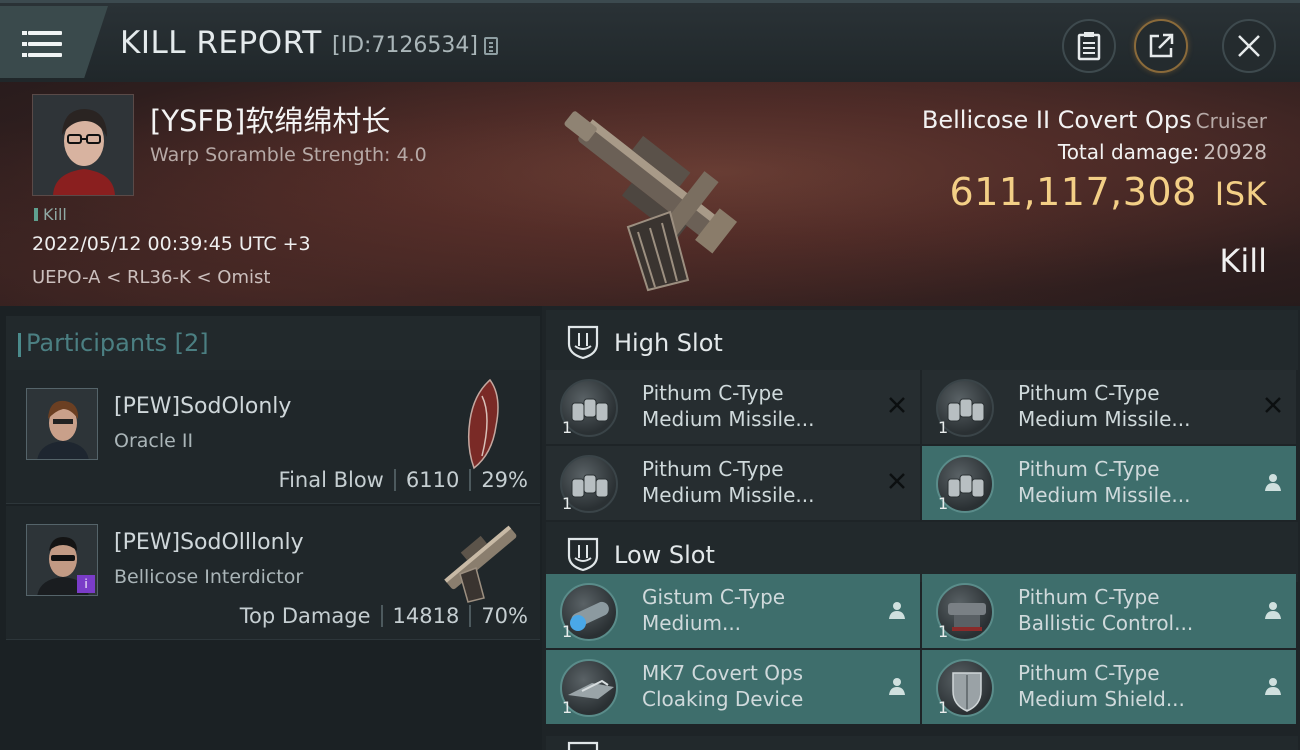 The image size is (1300, 750). What do you see at coordinates (1128, 152) in the screenshot?
I see `total-damage-label: Total damage:` at bounding box center [1128, 152].